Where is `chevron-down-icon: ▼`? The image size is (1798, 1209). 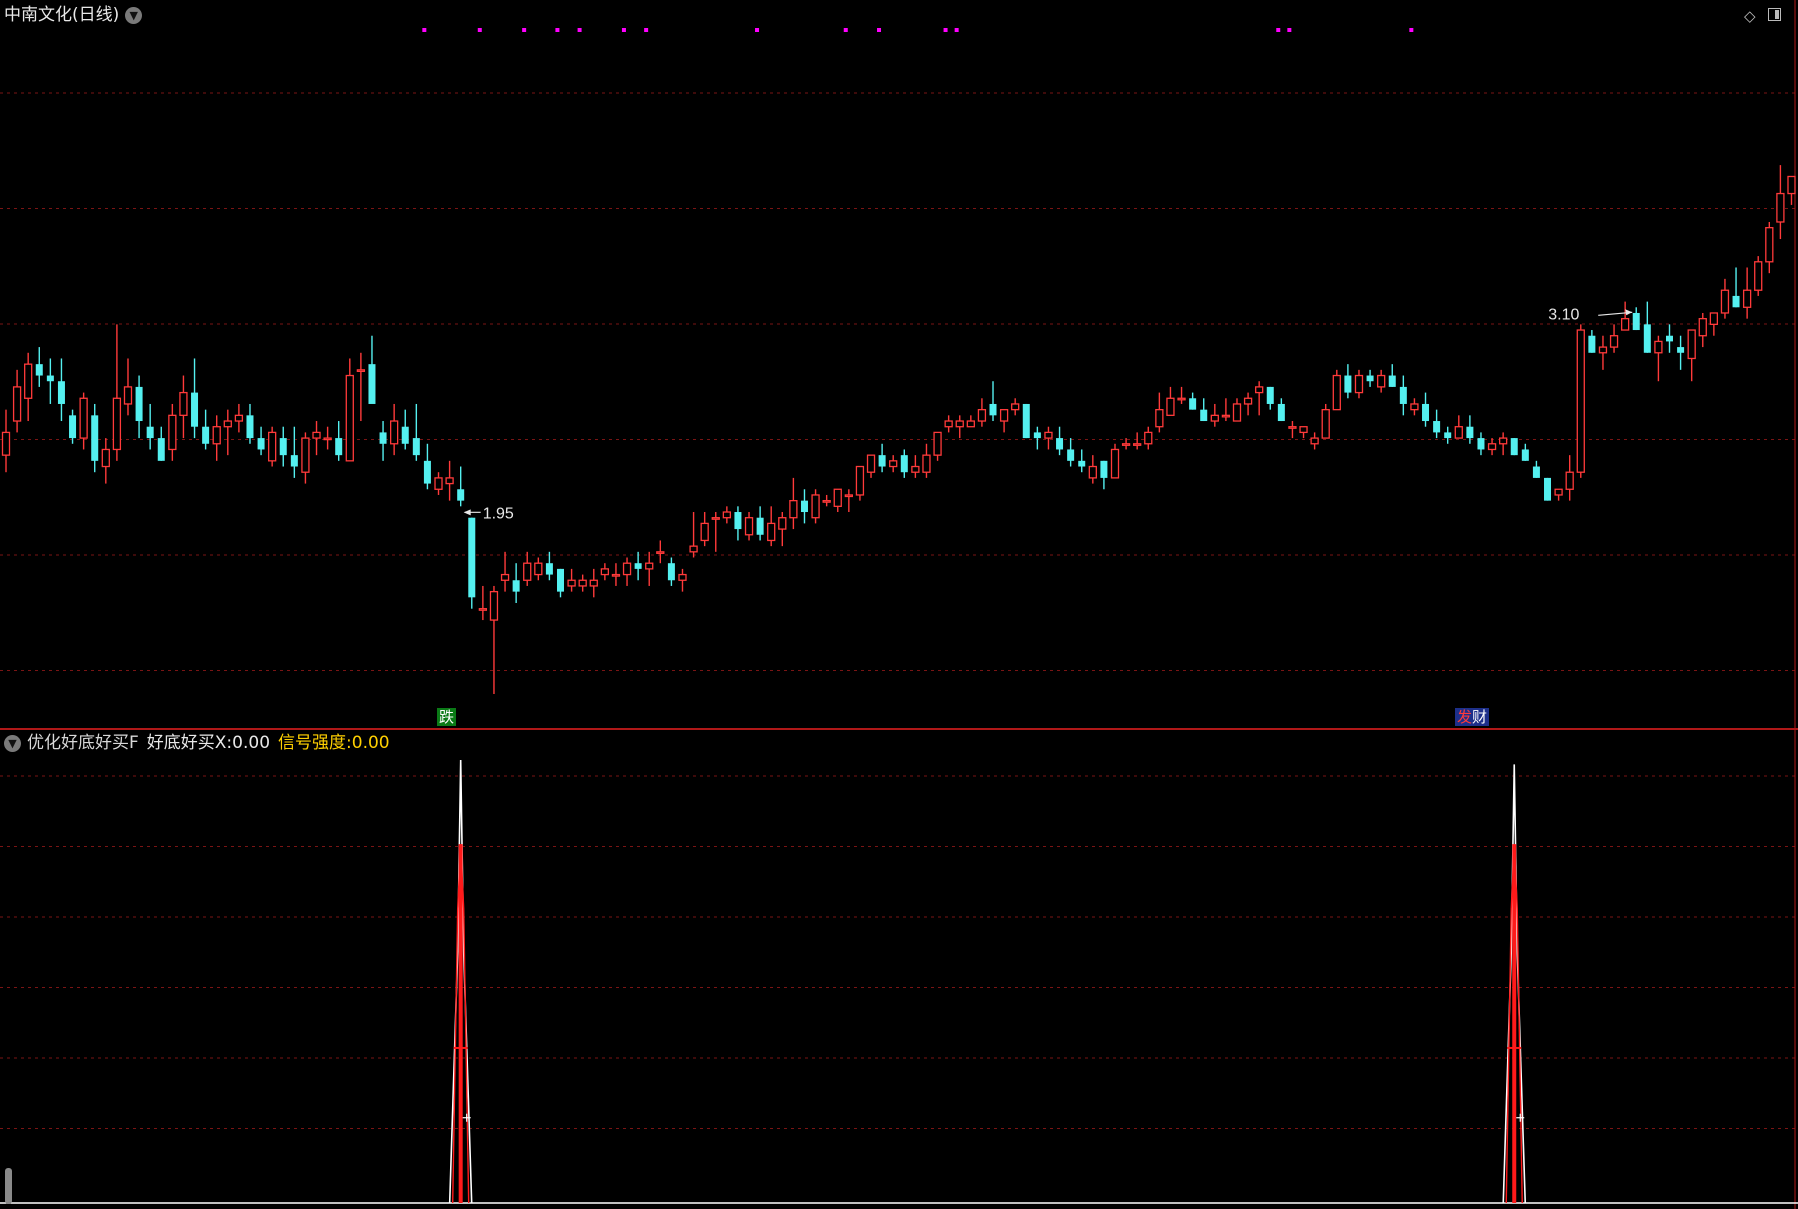
chevron-down-icon: ▼ is located at coordinates (134, 15).